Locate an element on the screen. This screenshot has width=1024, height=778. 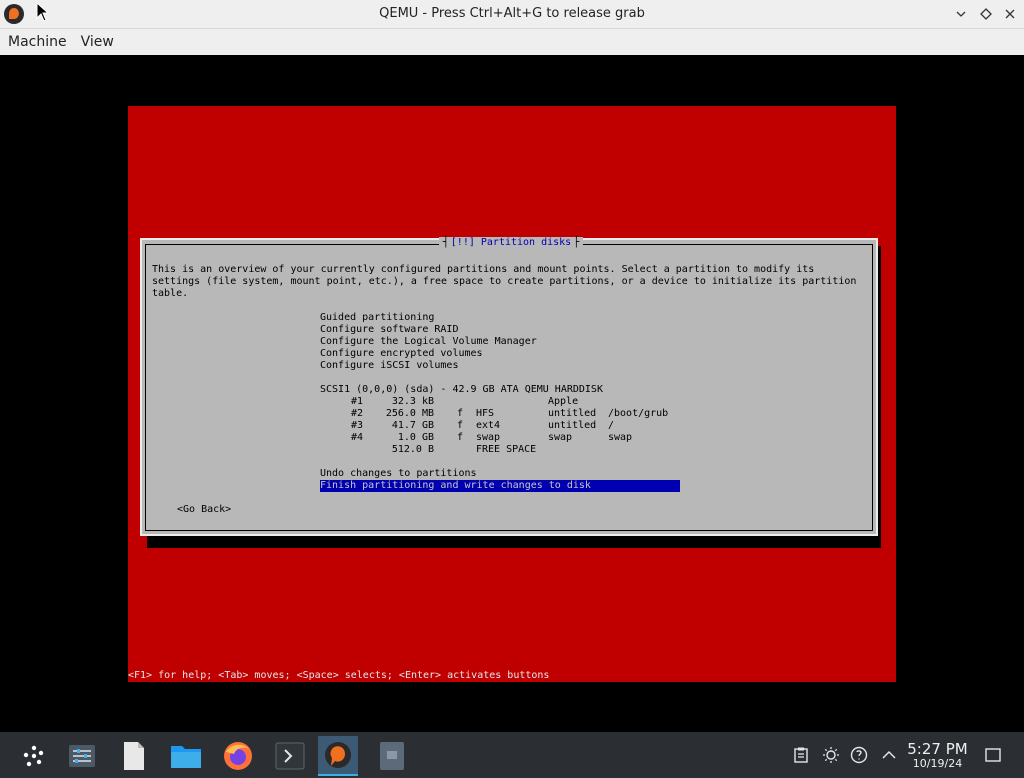
go-back-button: <Go Back> is located at coordinates (204, 510).